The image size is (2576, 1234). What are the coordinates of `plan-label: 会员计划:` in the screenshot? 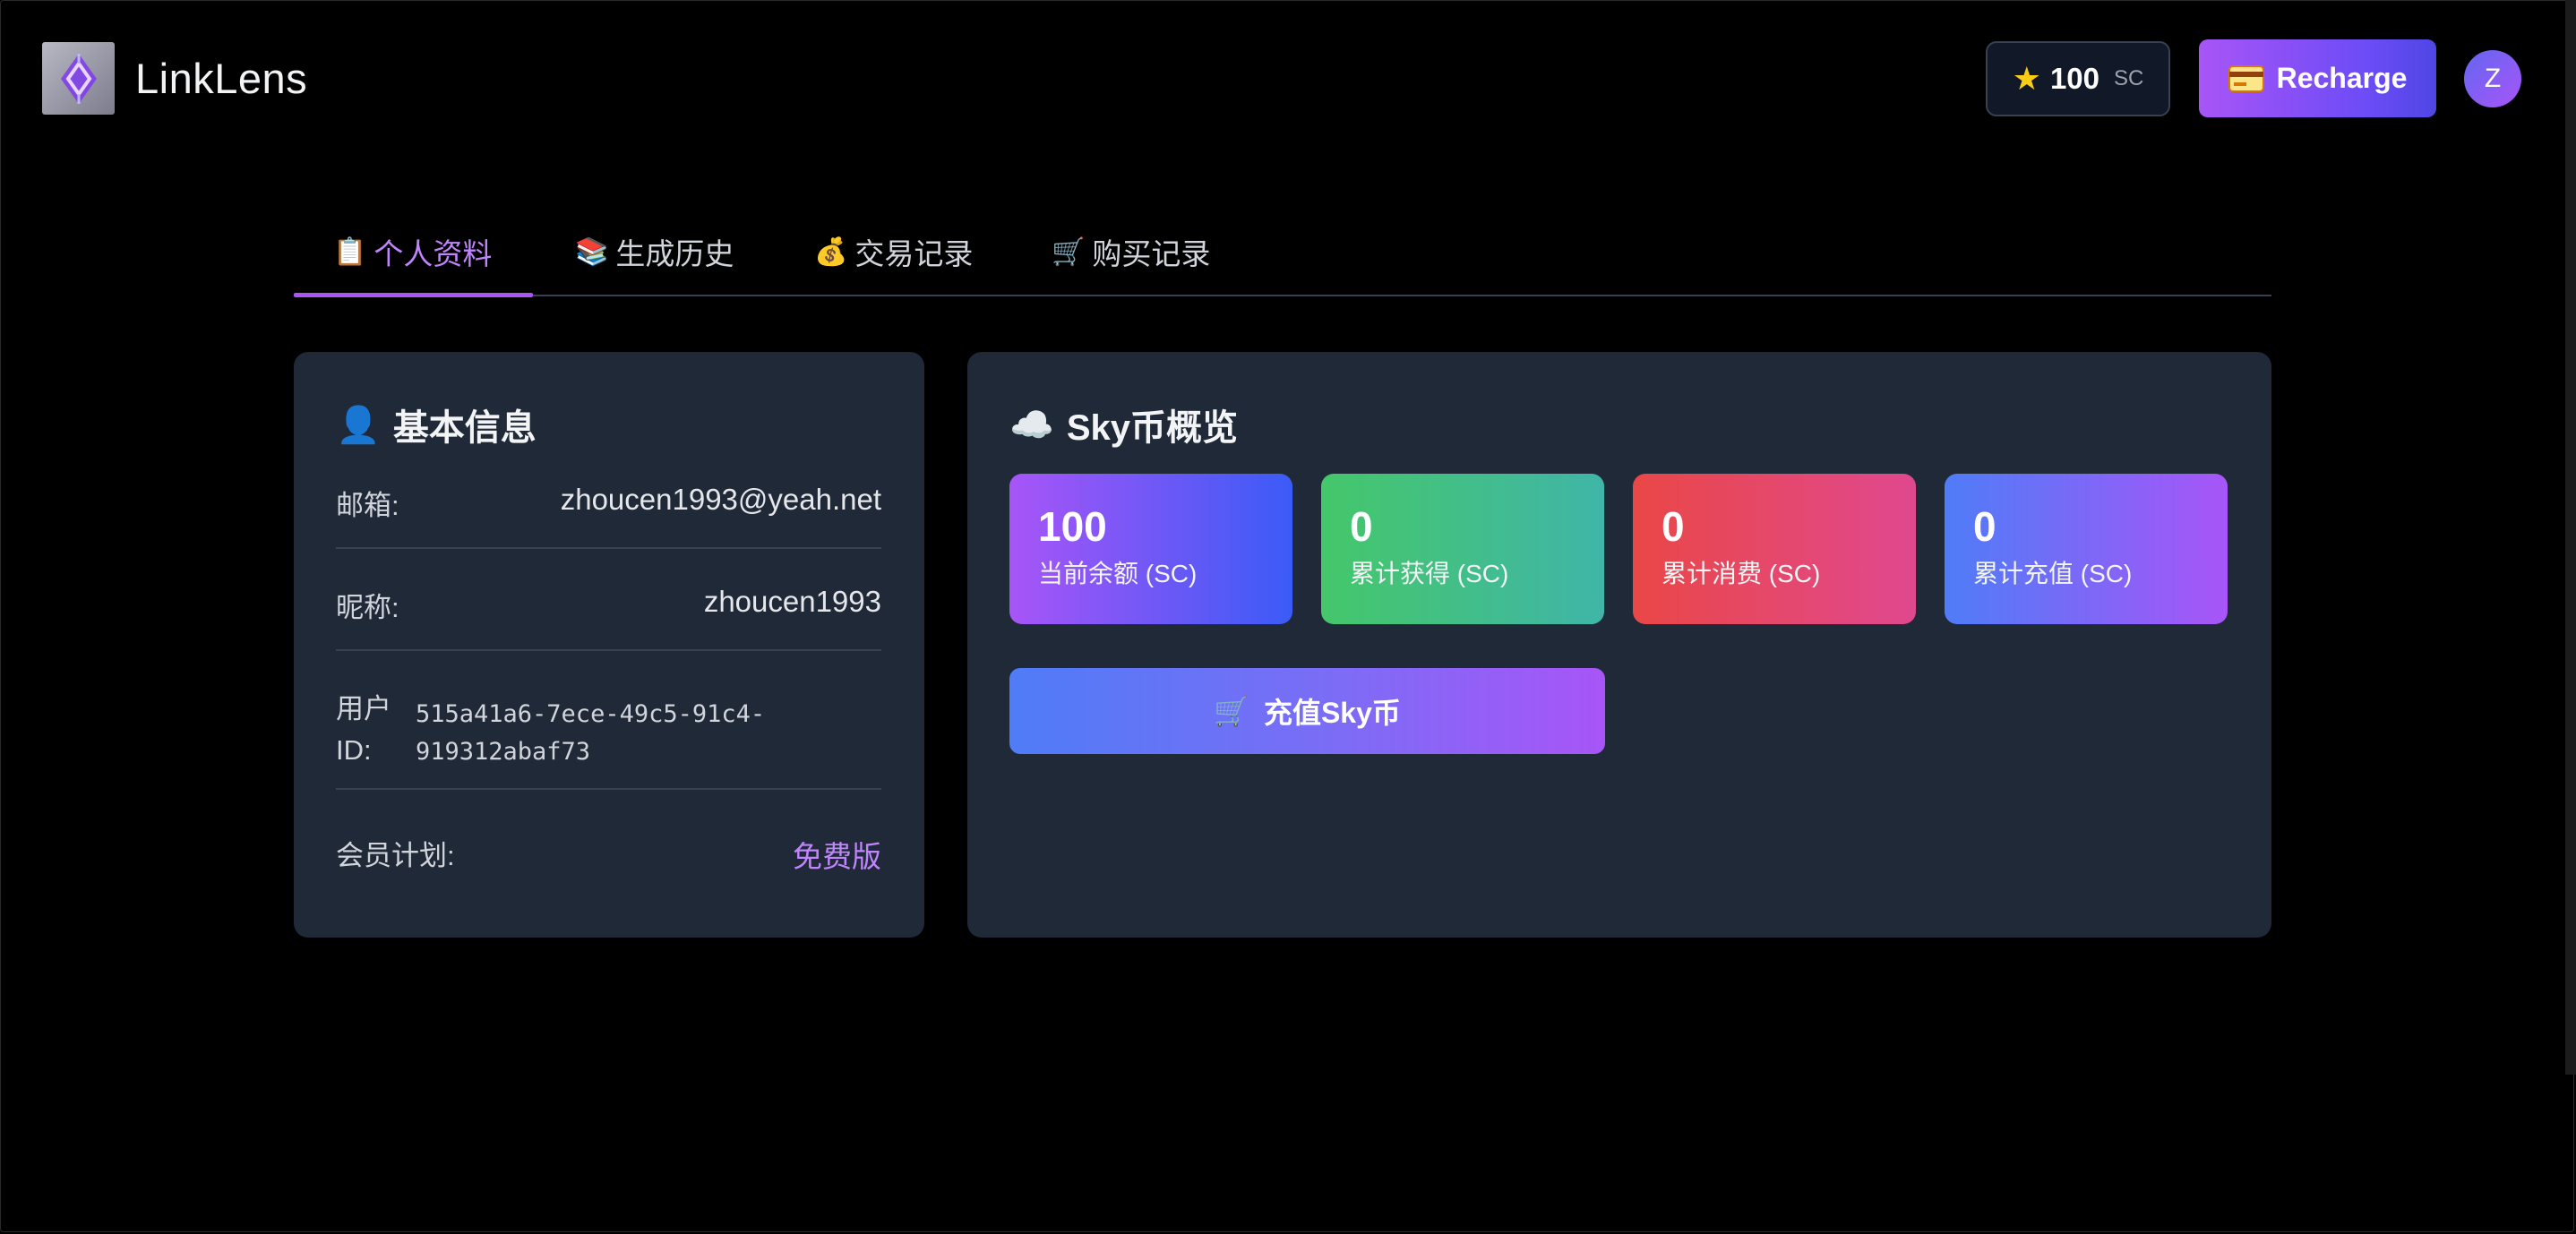 It's located at (395, 855).